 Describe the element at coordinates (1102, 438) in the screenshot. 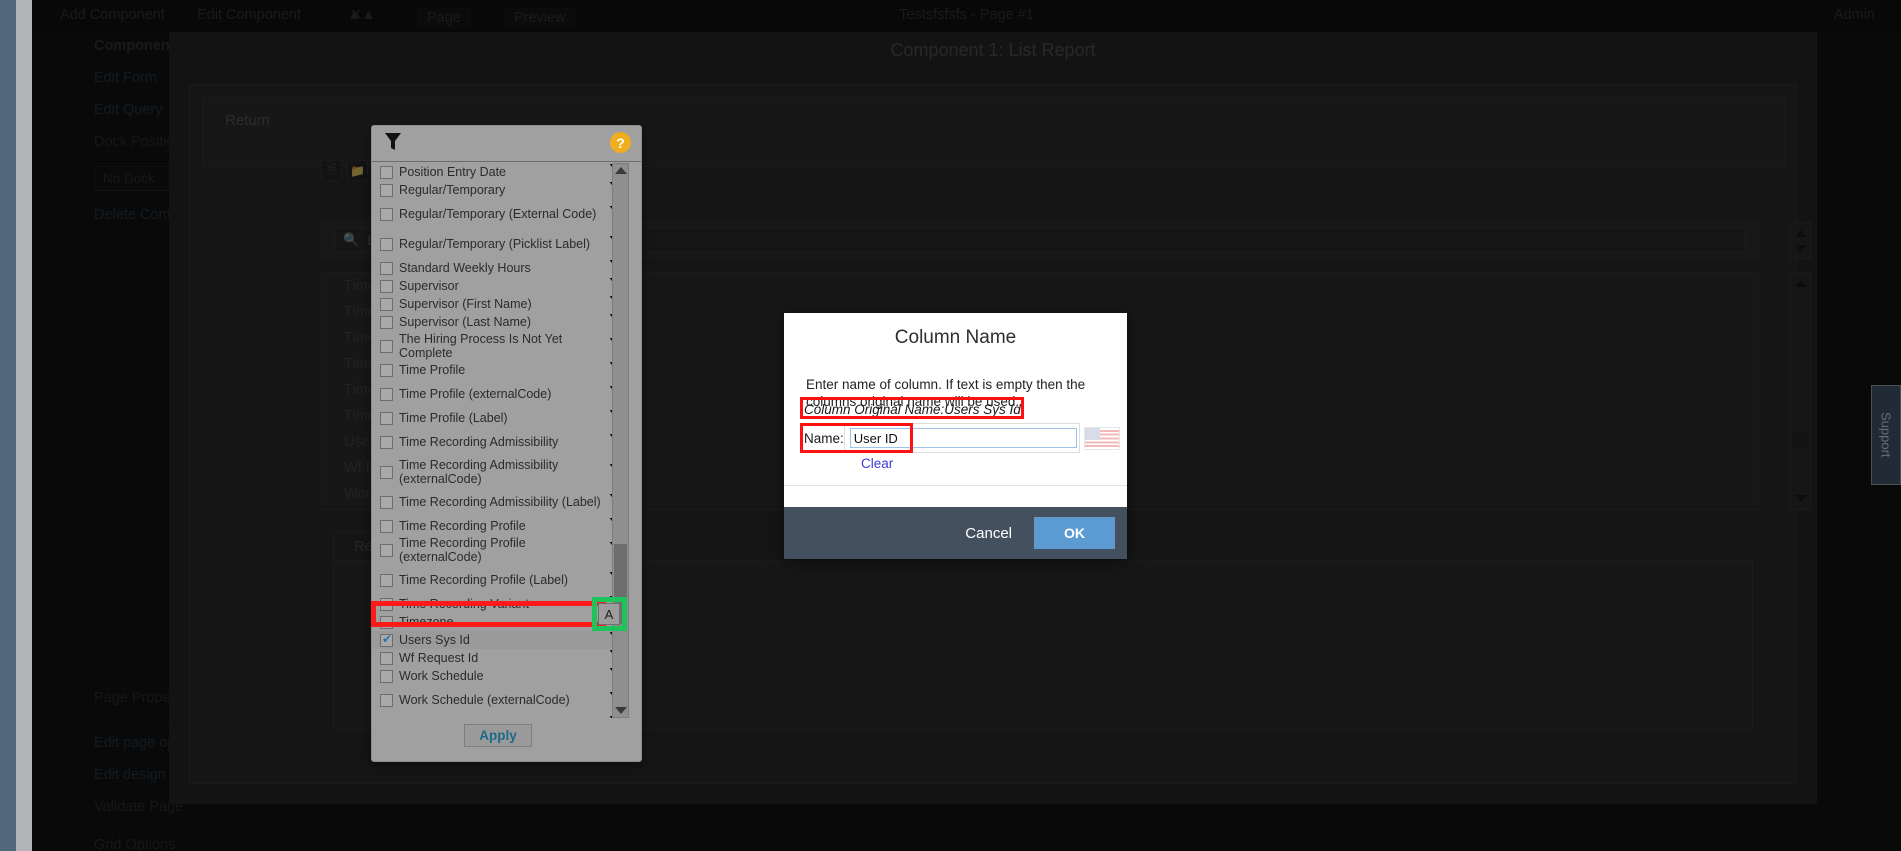

I see `us-flag-icon` at that location.